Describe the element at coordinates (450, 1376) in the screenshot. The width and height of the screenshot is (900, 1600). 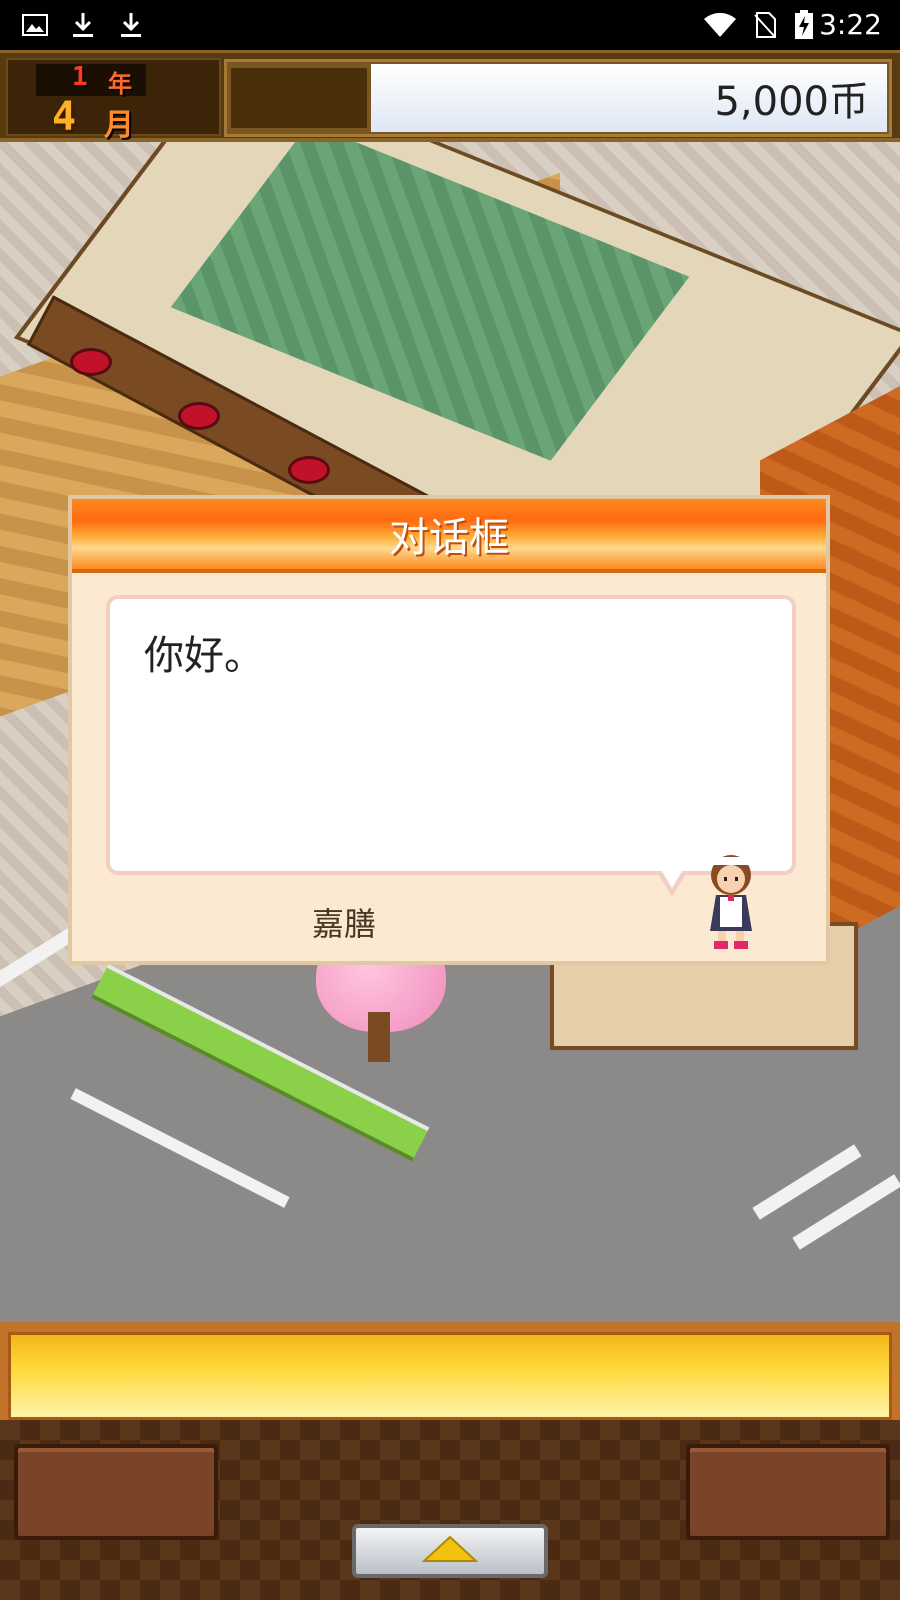
I see `message-bar-inner` at that location.